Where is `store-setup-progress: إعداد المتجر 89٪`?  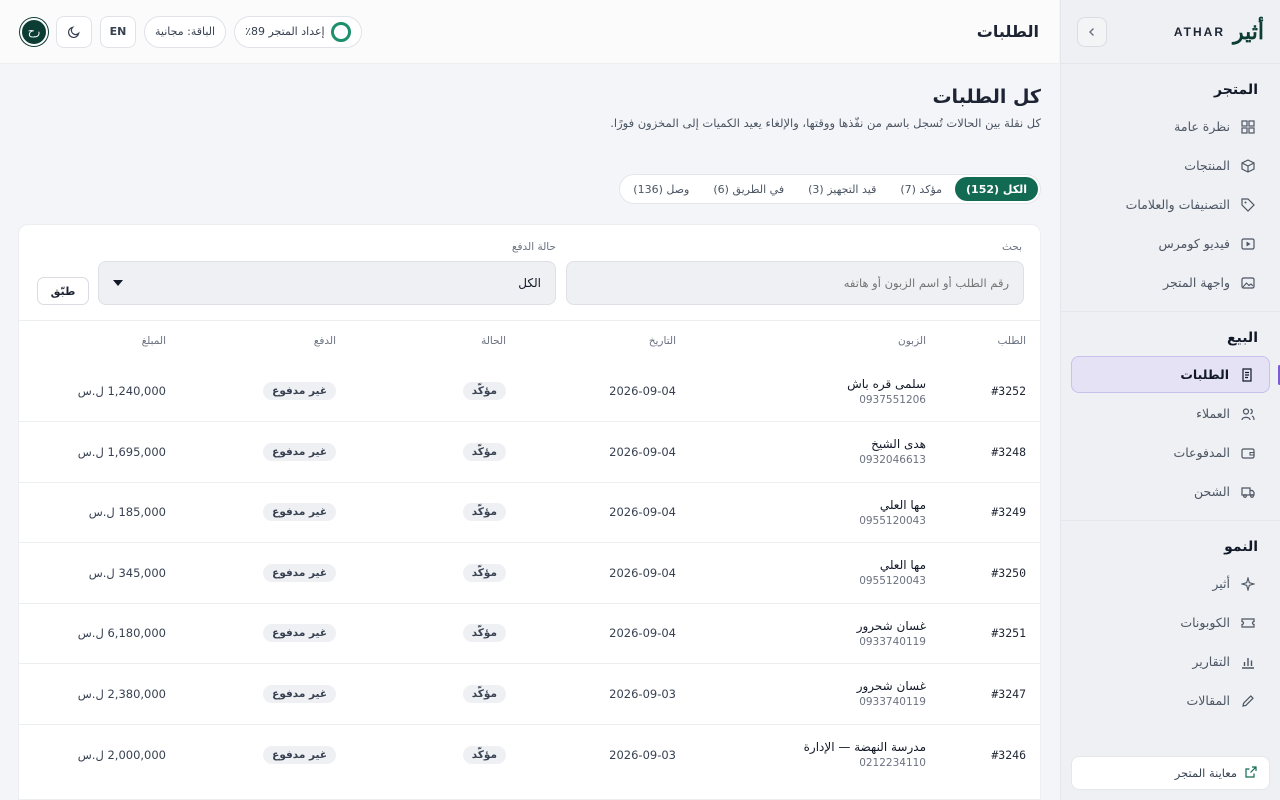 store-setup-progress: إعداد المتجر 89٪ is located at coordinates (298, 31).